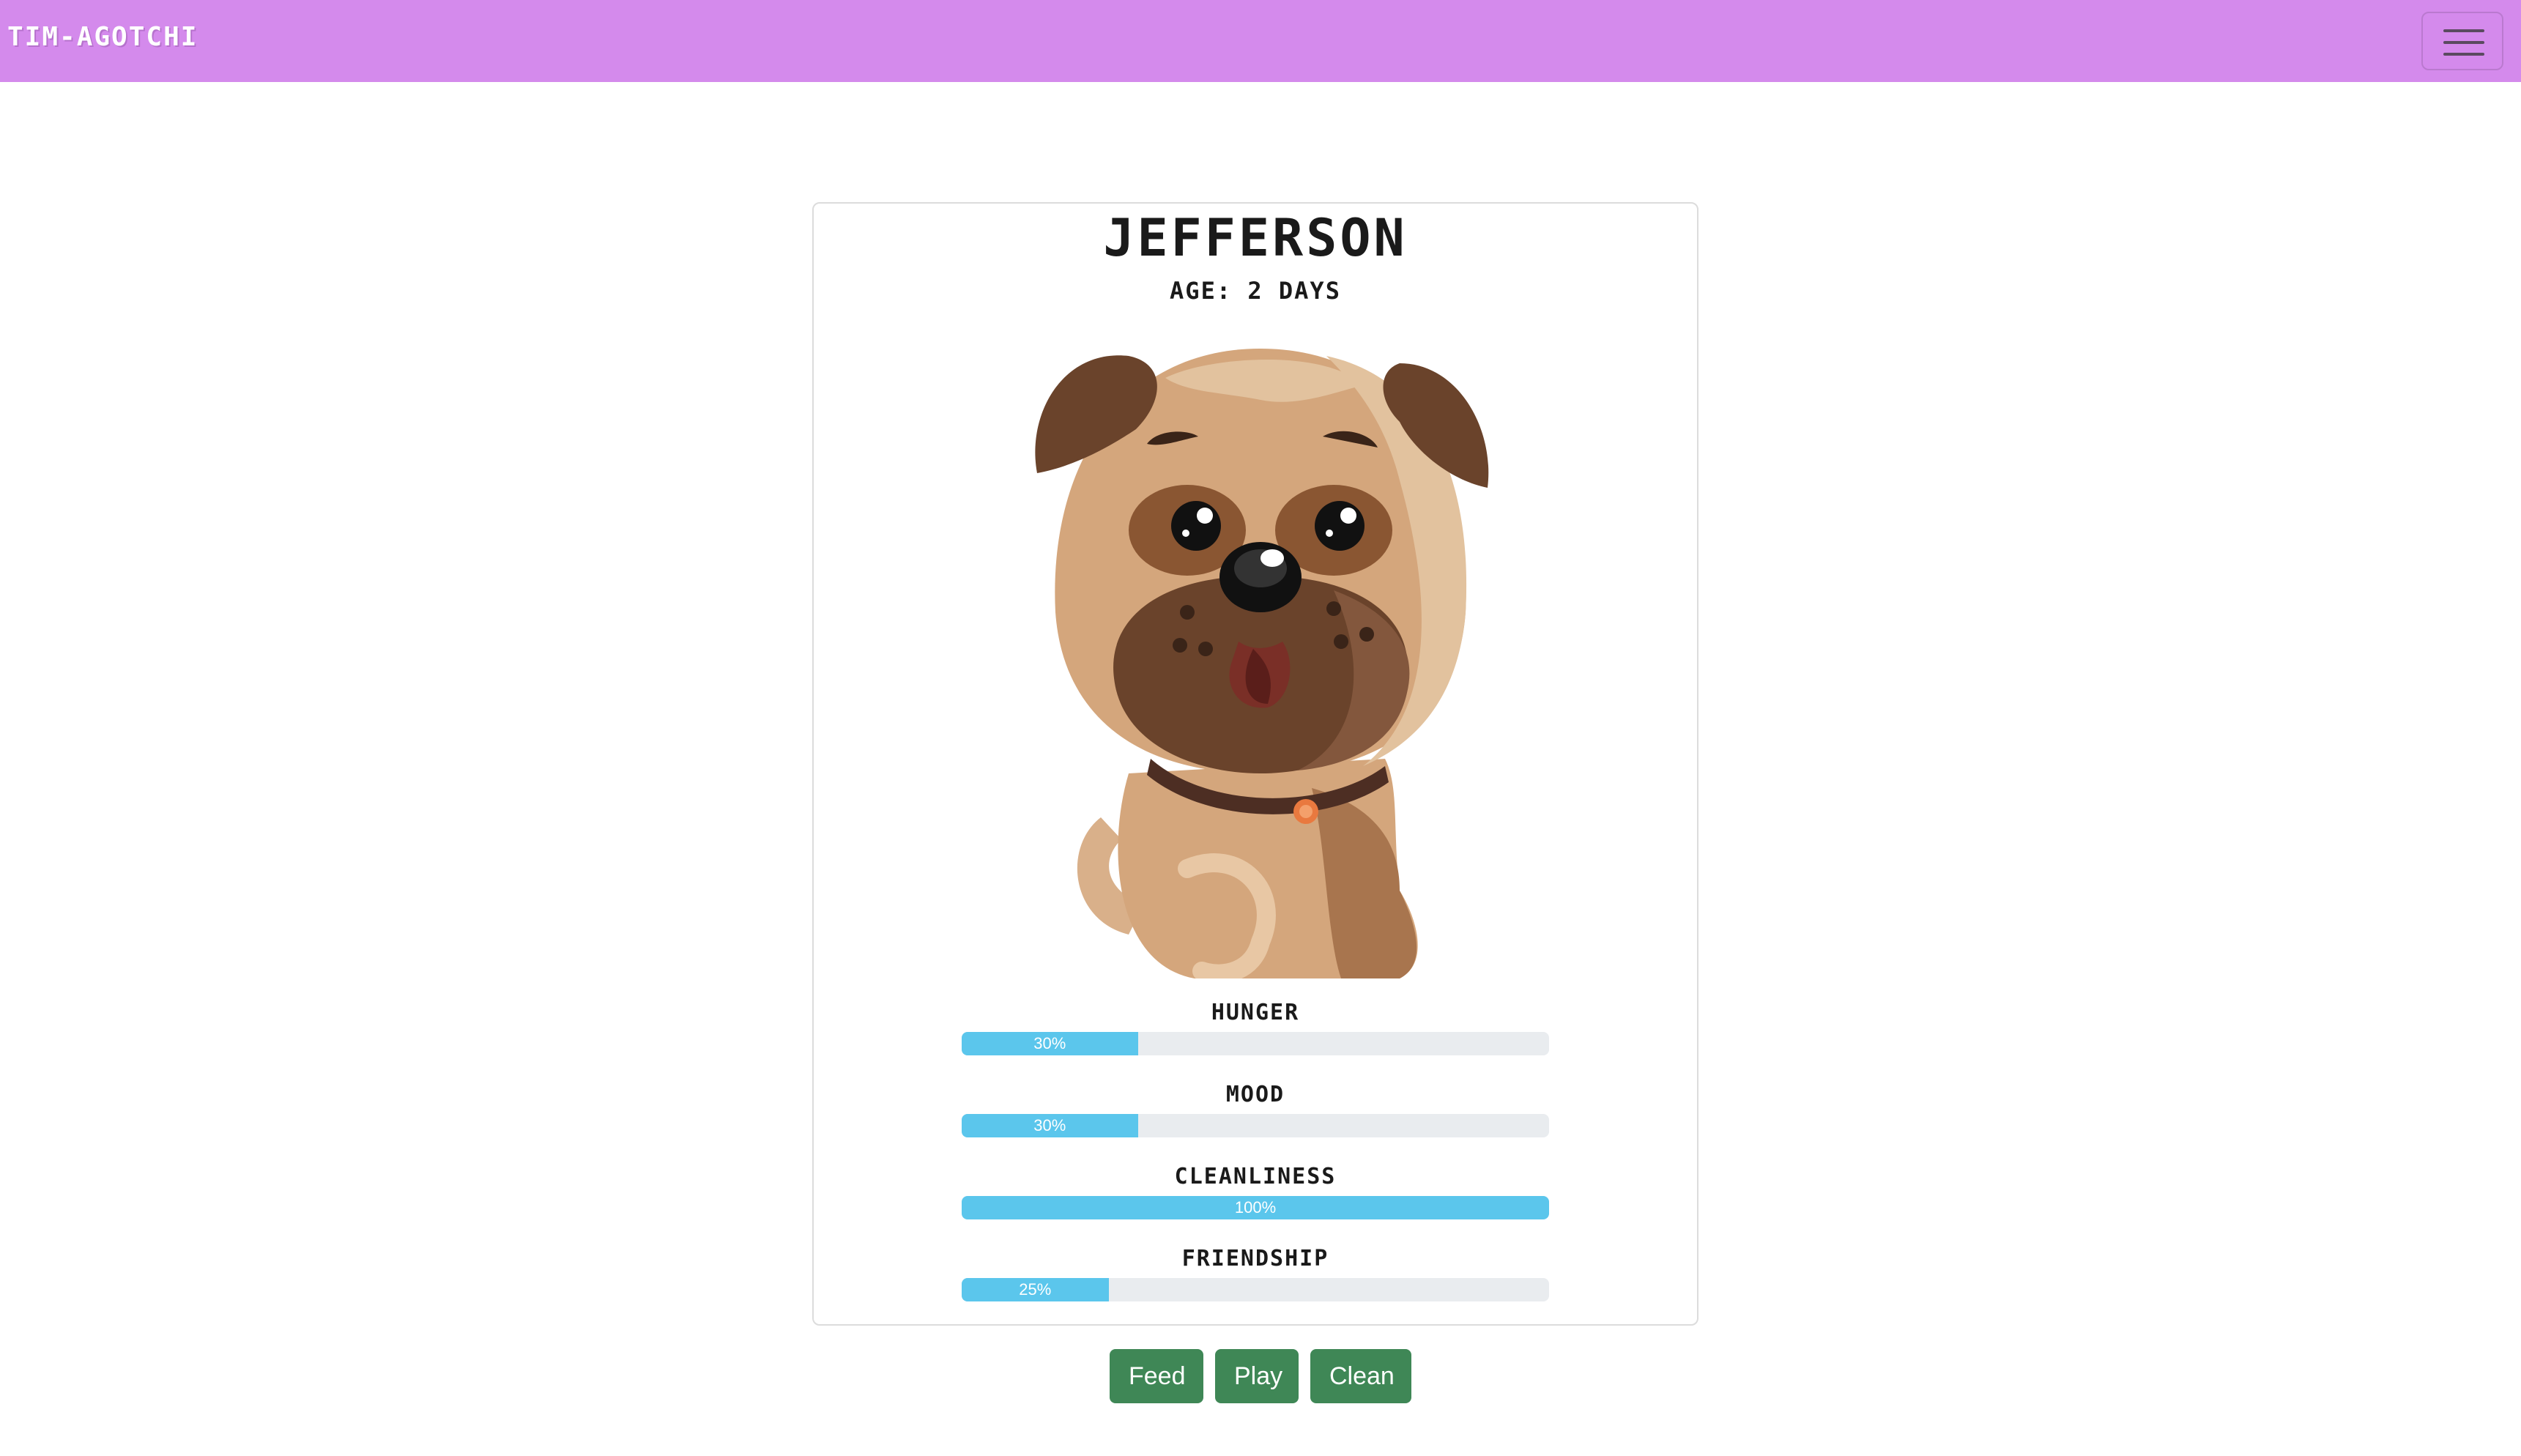 The height and width of the screenshot is (1456, 2521). I want to click on progress-mood: 30%, so click(1255, 1126).